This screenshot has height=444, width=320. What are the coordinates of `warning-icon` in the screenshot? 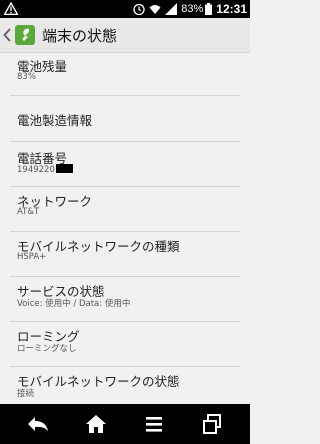 It's located at (11, 8).